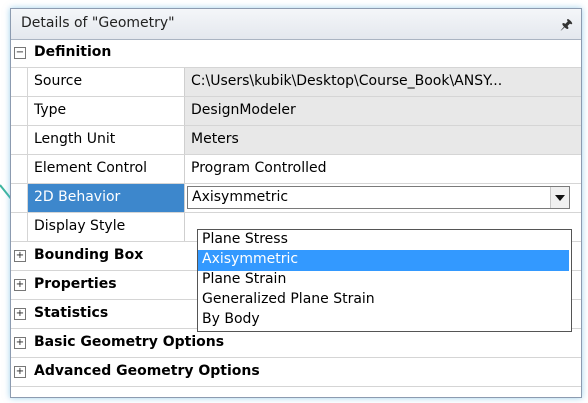 This screenshot has height=403, width=588. I want to click on combobox-value: Axisymmetric, so click(240, 197).